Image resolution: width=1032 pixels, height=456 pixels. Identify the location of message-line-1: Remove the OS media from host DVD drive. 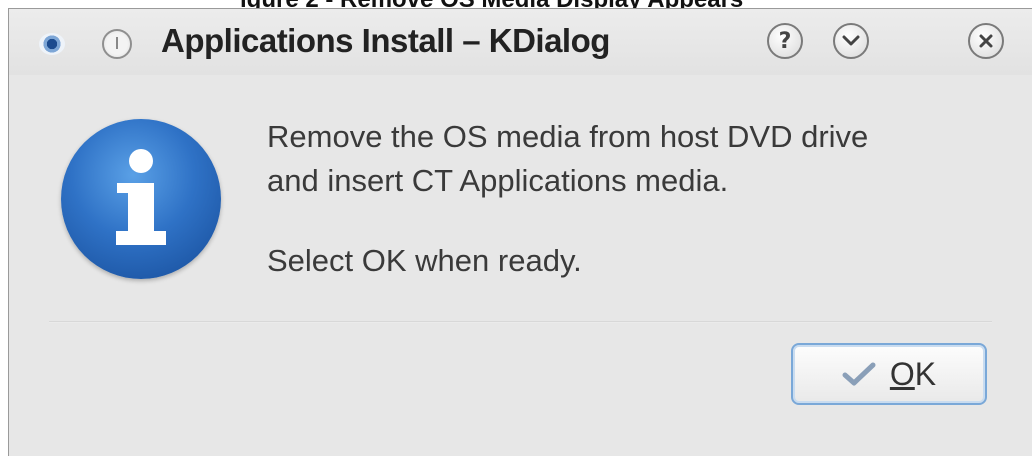
(568, 136).